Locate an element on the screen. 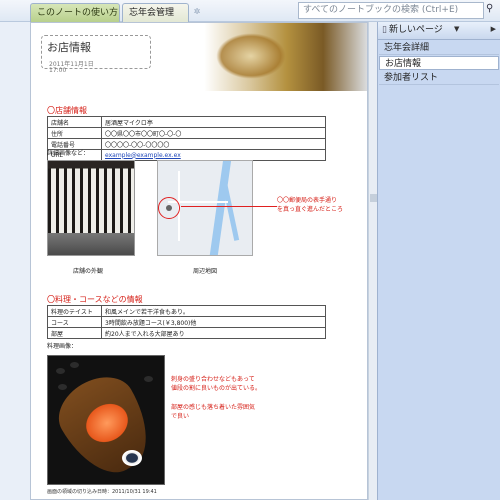 The image size is (500, 500). table-row: 電話番号 〇〇〇〇-〇〇-〇〇〇〇 is located at coordinates (186, 144).